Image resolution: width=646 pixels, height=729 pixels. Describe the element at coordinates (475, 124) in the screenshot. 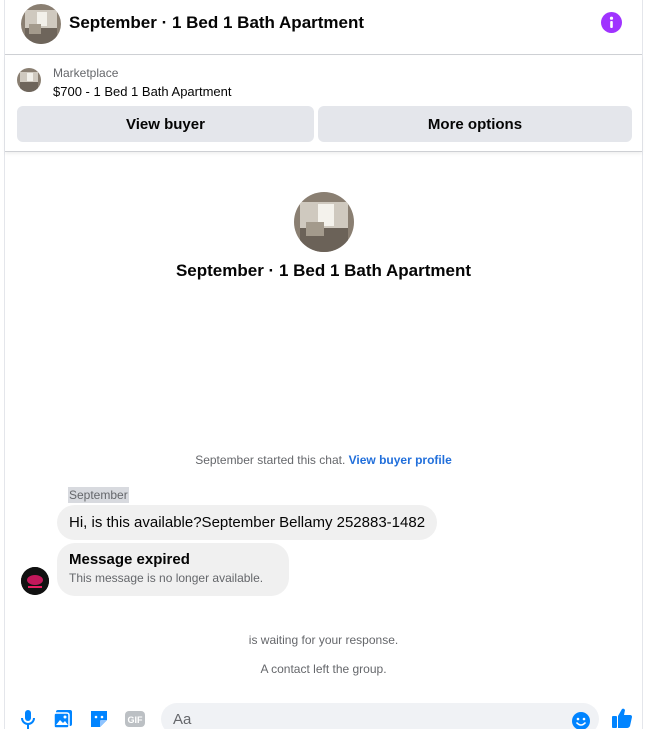

I see `more-options-button: More options` at that location.